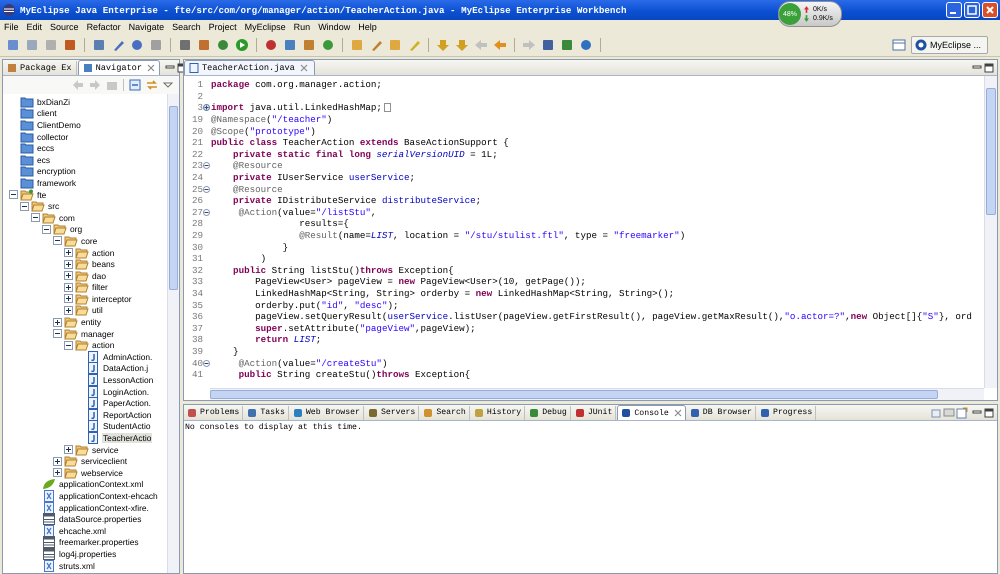 This screenshot has height=574, width=1000. Describe the element at coordinates (46, 148) in the screenshot. I see `tree-item: eccs` at that location.